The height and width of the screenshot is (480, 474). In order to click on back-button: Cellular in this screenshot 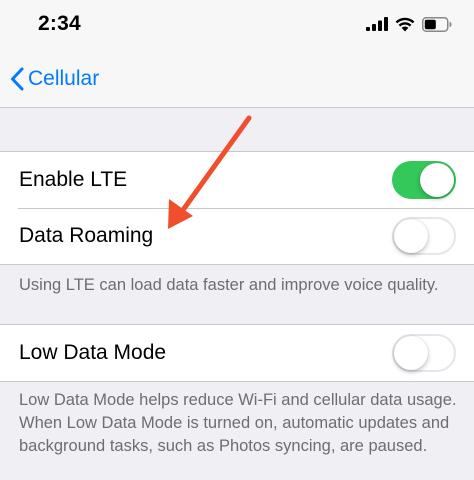, I will do `click(54, 79)`.